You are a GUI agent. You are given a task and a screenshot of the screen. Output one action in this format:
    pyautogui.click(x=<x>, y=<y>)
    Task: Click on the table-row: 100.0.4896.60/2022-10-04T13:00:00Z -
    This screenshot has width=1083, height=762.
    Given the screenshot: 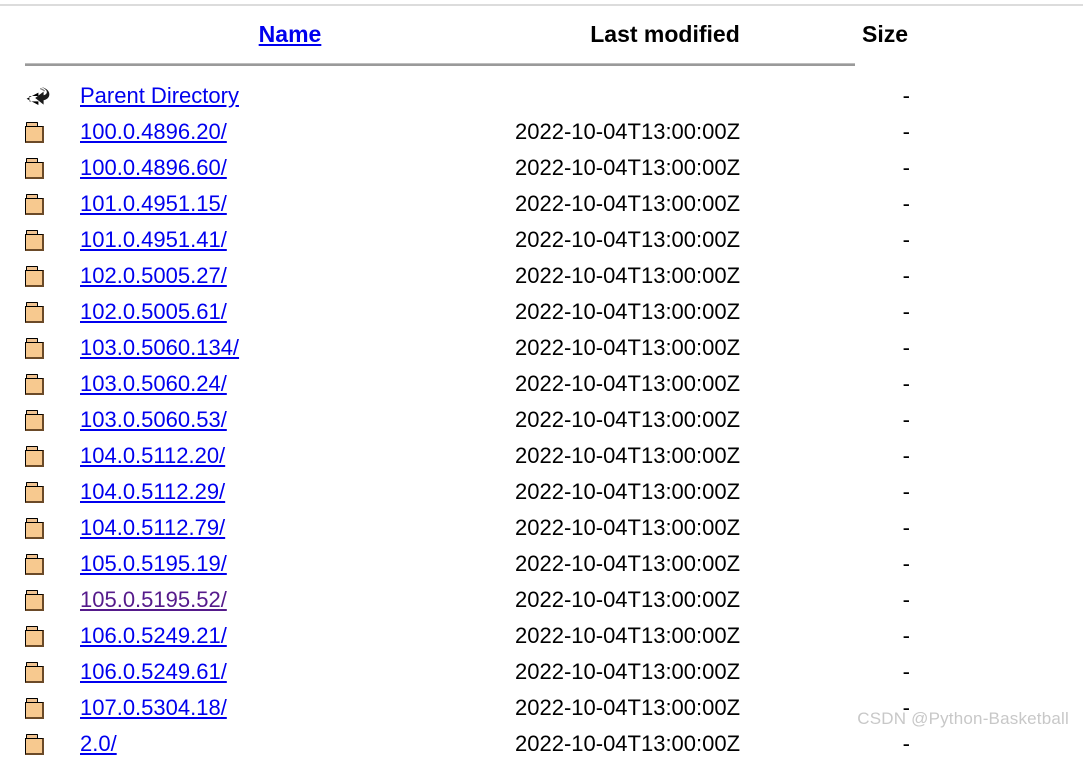 What is the action you would take?
    pyautogui.click(x=470, y=168)
    